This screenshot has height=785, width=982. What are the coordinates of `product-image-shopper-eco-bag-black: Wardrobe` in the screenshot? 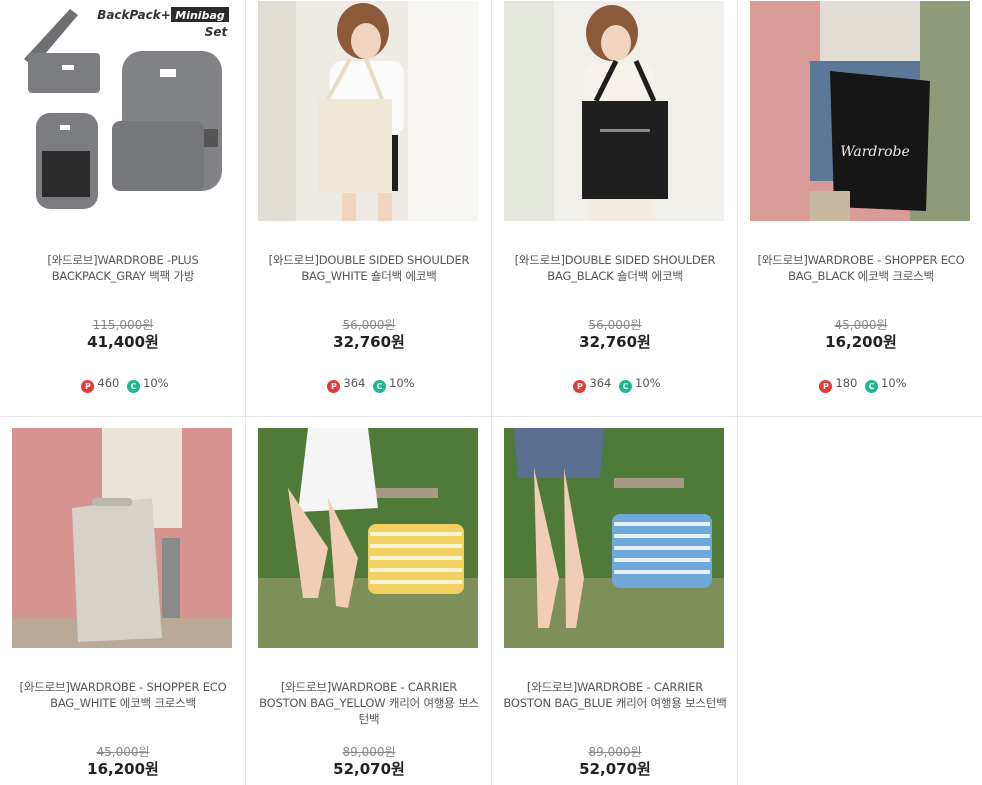 It's located at (860, 111).